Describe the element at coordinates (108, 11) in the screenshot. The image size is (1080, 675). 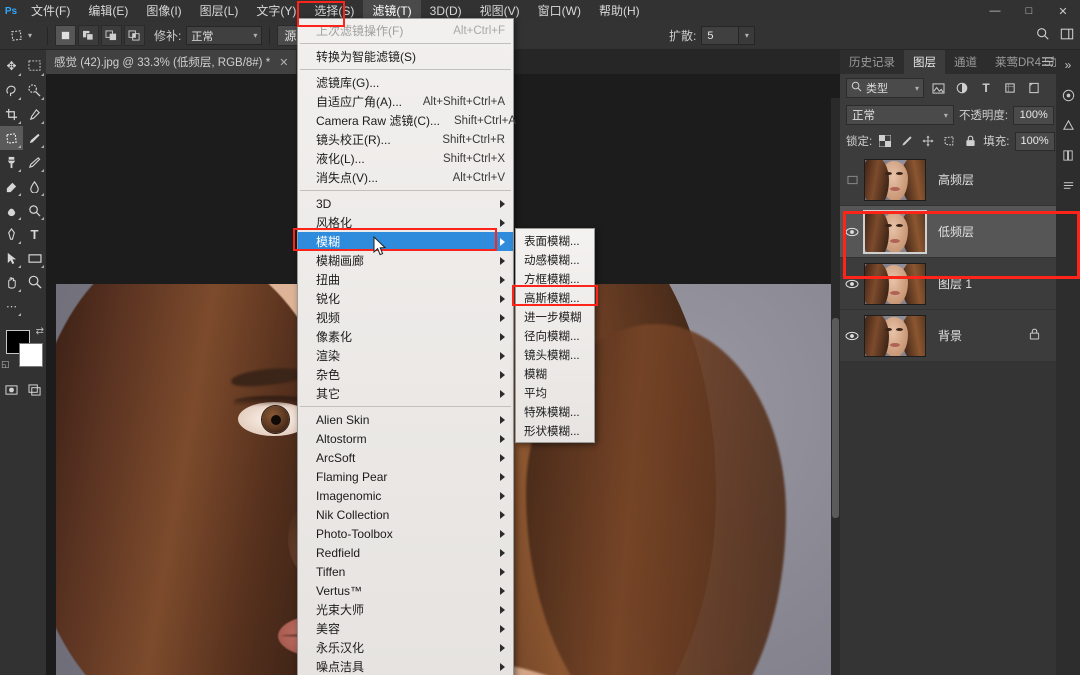
I see `menu-edit: 编辑(E)` at that location.